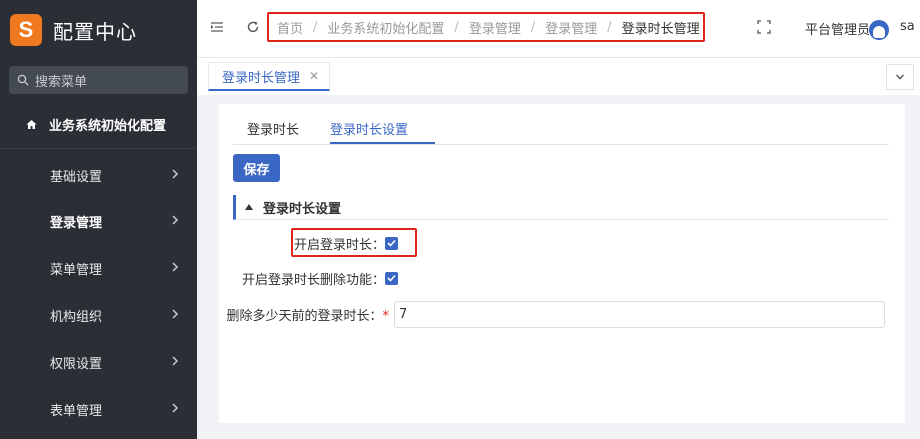  What do you see at coordinates (256, 168) in the screenshot?
I see `save-button: 保存` at bounding box center [256, 168].